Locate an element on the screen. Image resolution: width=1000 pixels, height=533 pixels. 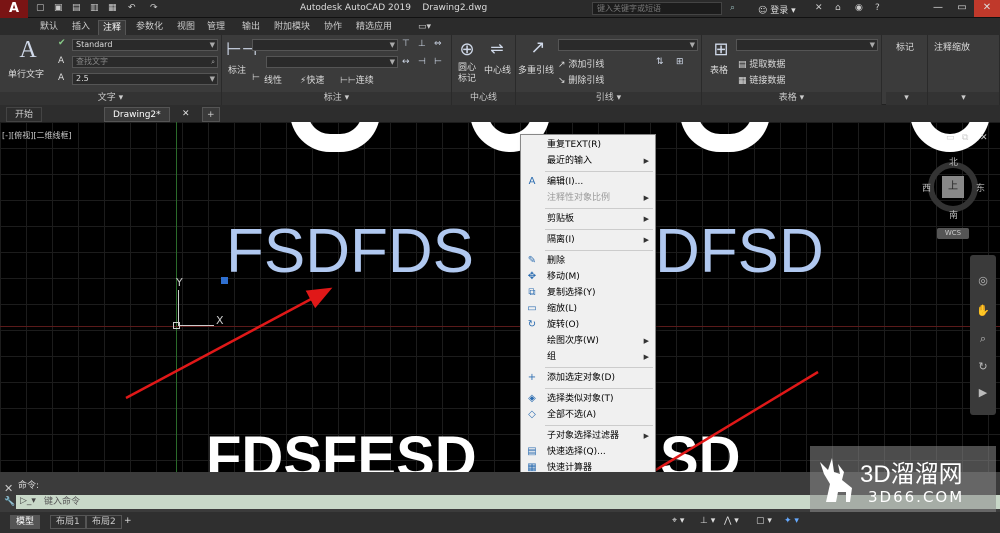
menu-item-20: ◈ 选择类似对象(T) is located at coordinates (588, 399).